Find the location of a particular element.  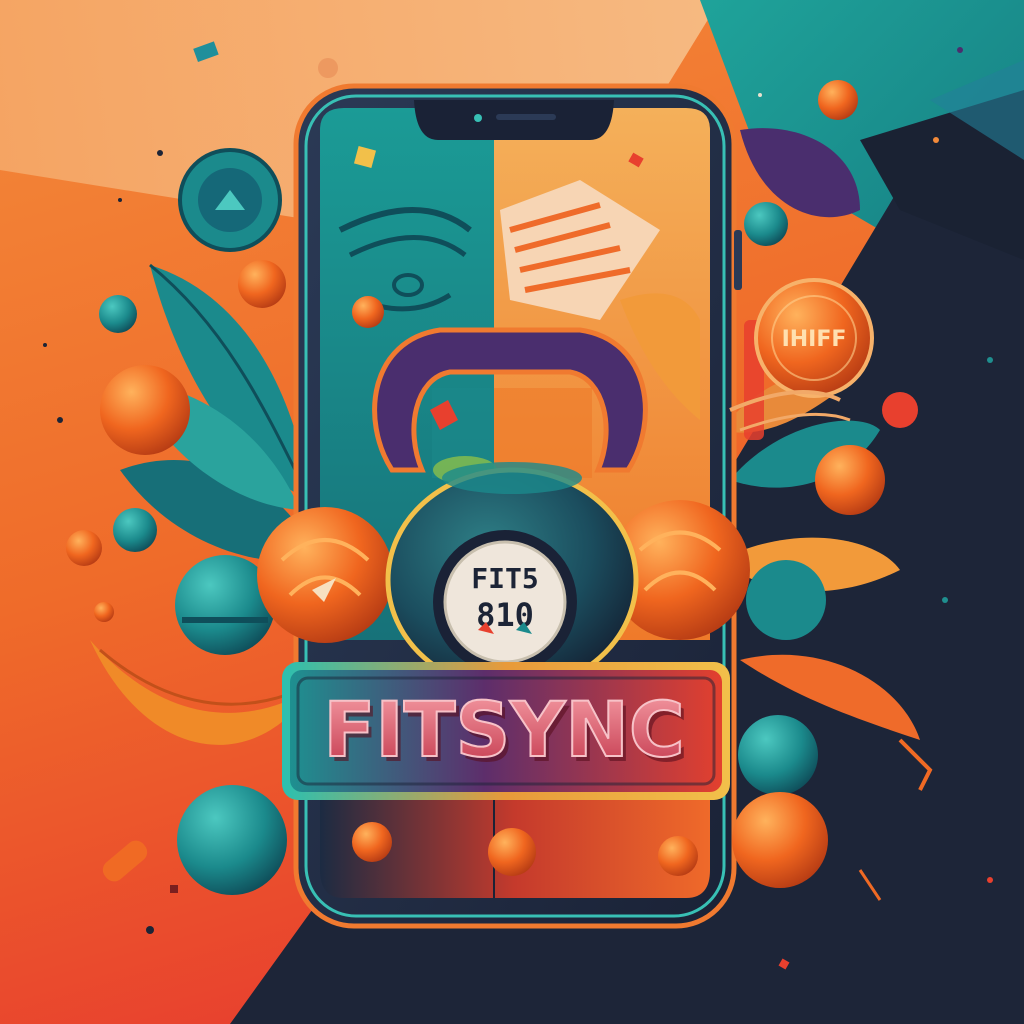

sticker-label: IHIFF is located at coordinates (814, 339).